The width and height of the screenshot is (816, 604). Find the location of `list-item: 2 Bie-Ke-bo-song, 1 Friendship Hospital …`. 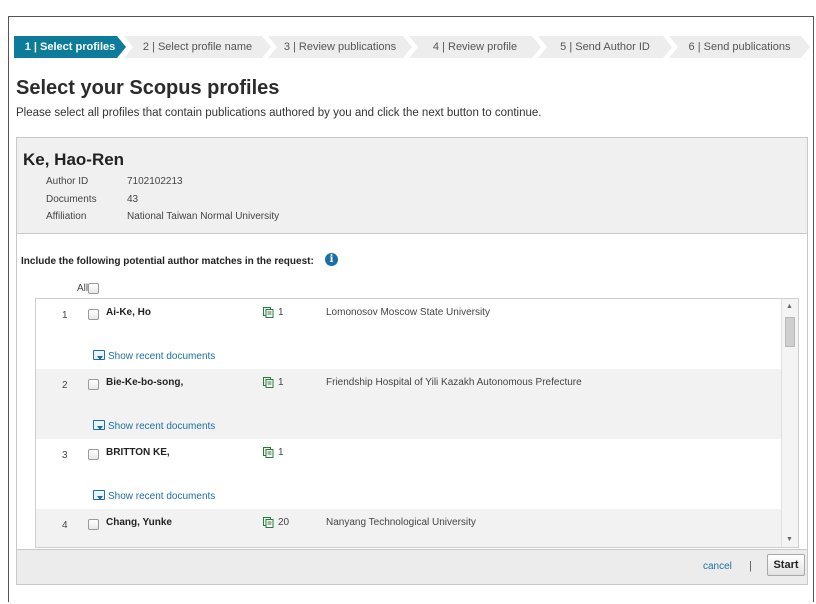

list-item: 2 Bie-Ke-bo-song, 1 Friendship Hospital … is located at coordinates (408, 404).